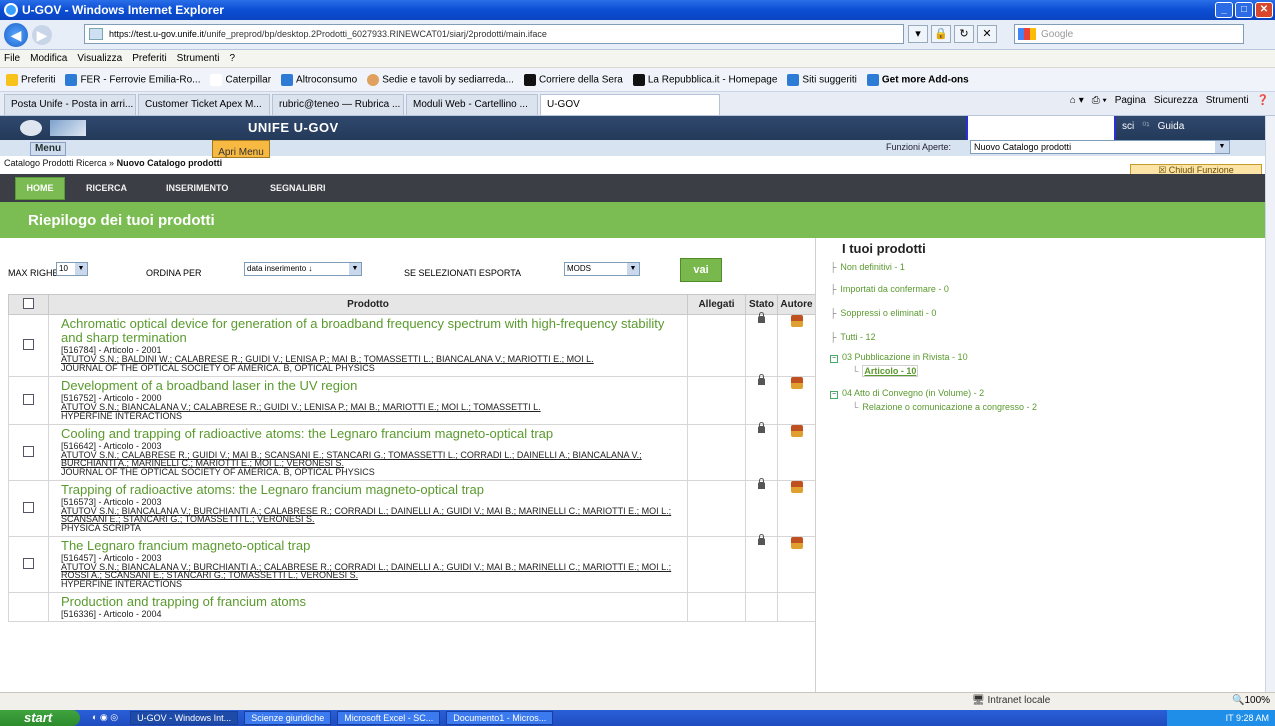  What do you see at coordinates (899, 357) in the screenshot?
I see `tree-item-cat03: −03 Pubblicazione in Rivista - 10` at bounding box center [899, 357].